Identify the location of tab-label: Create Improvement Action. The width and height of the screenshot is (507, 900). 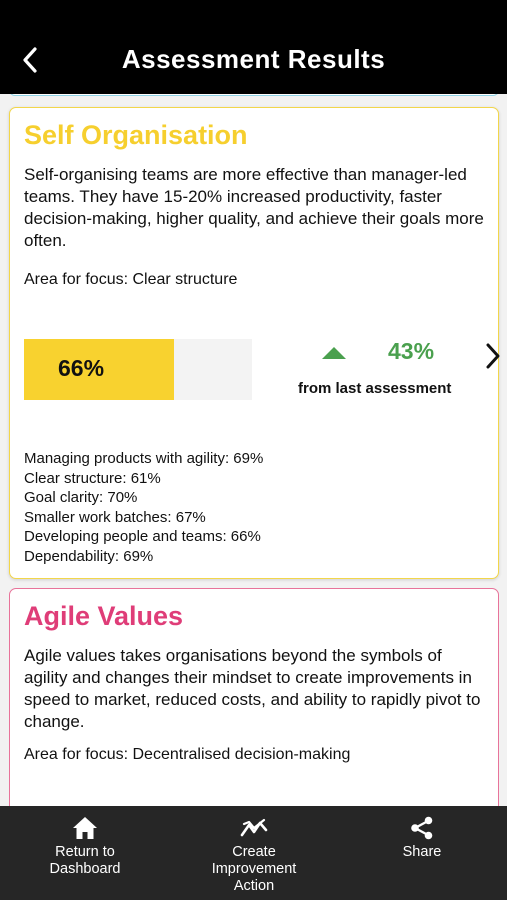
(254, 869).